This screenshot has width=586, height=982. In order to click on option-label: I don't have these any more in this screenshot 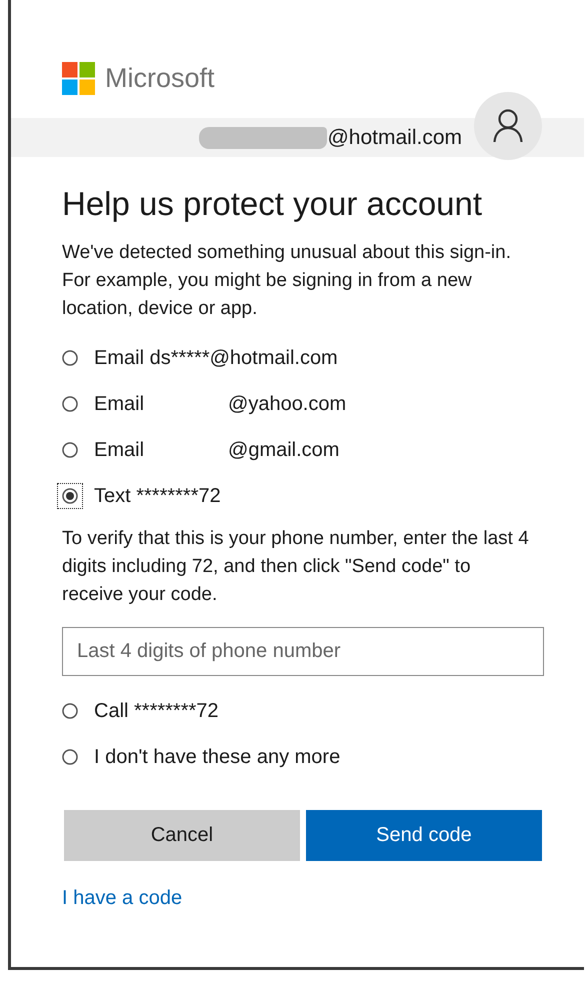, I will do `click(217, 757)`.